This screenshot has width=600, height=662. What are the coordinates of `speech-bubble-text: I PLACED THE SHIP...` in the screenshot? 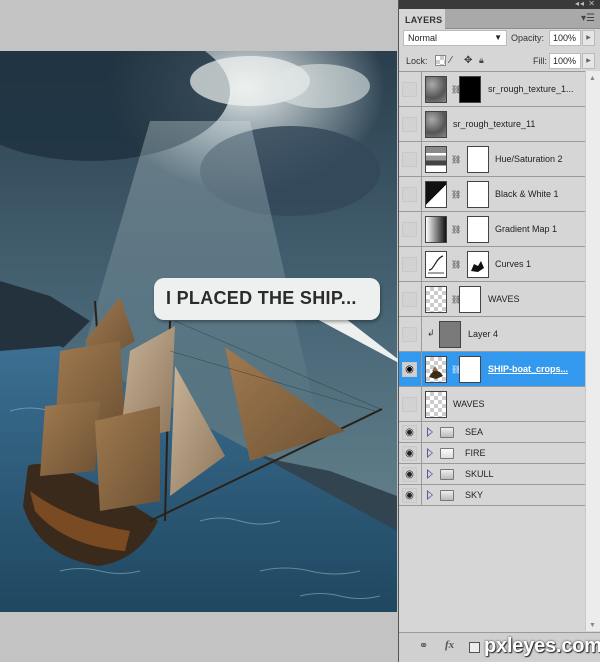 It's located at (261, 298).